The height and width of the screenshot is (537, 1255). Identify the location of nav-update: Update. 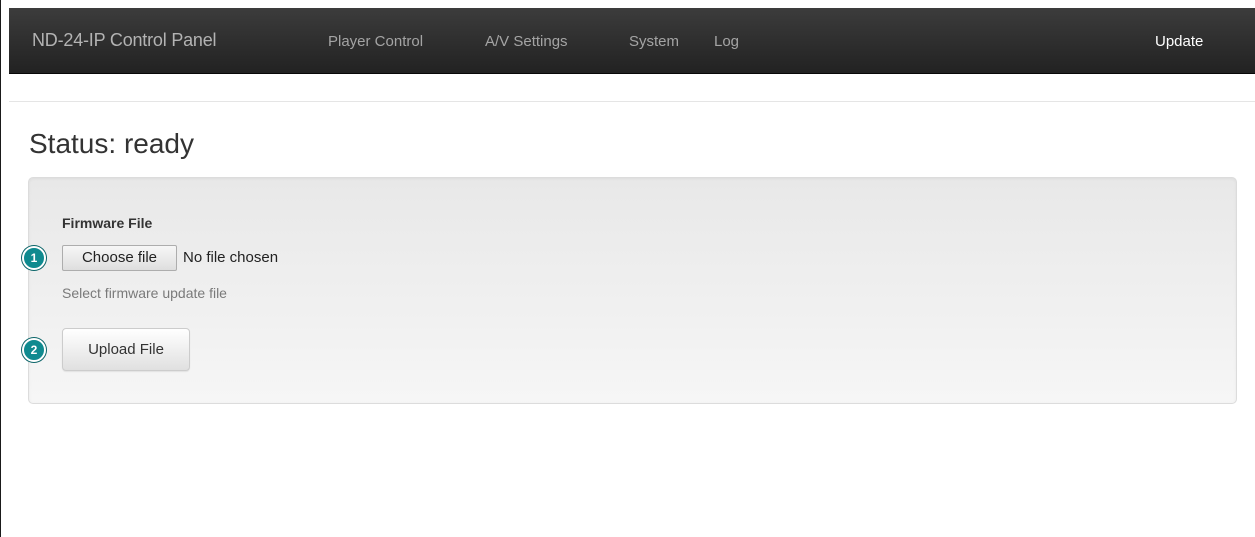
(1179, 41).